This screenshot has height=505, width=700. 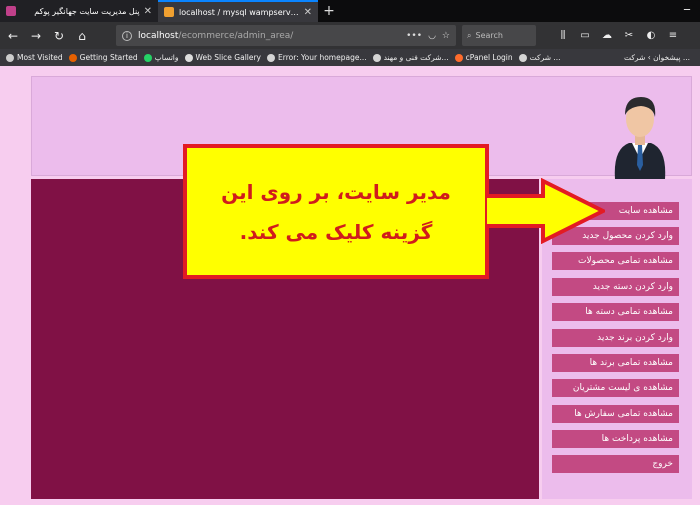 I want to click on bookmark-star-icon: ☆, so click(x=446, y=36).